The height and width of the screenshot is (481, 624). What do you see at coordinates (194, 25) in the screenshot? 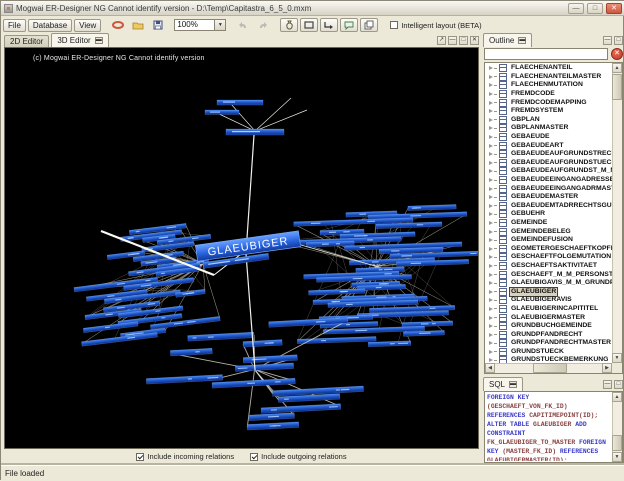
I see `zoom-value: 100%` at bounding box center [194, 25].